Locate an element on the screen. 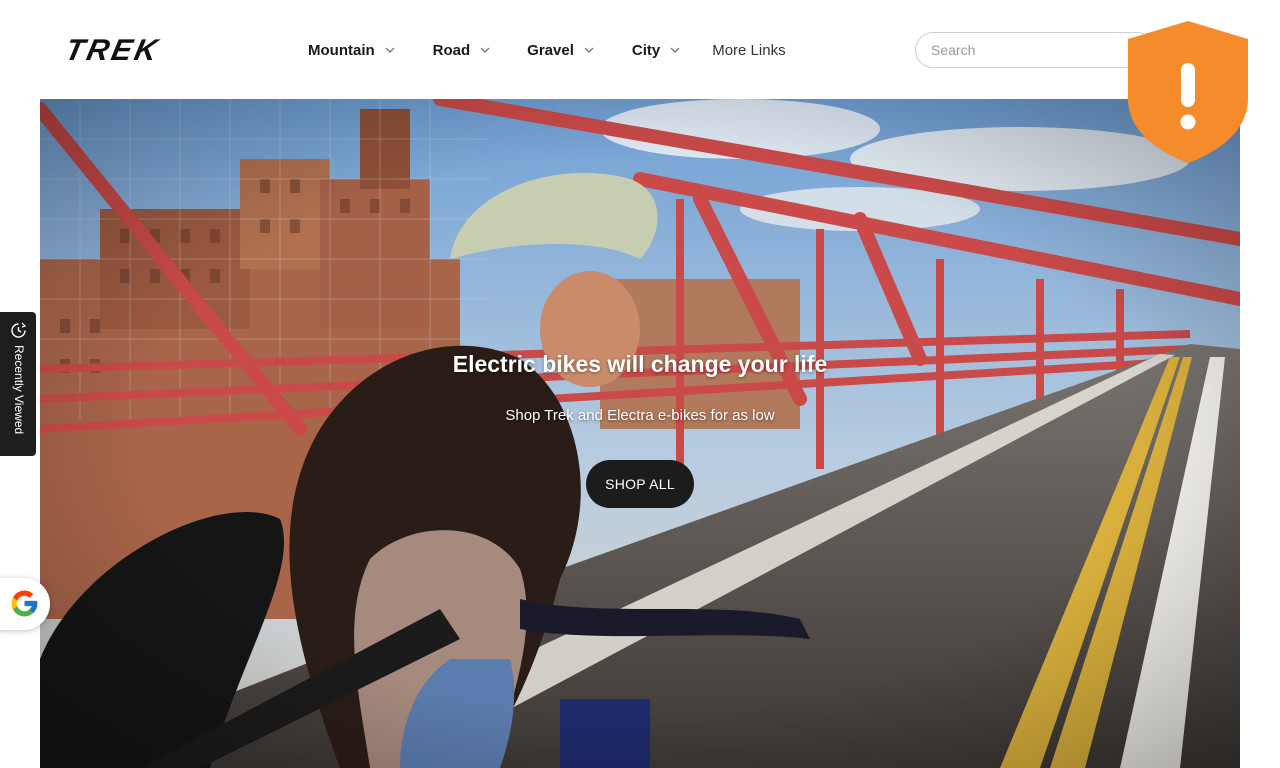  search-input is located at coordinates (1035, 50).